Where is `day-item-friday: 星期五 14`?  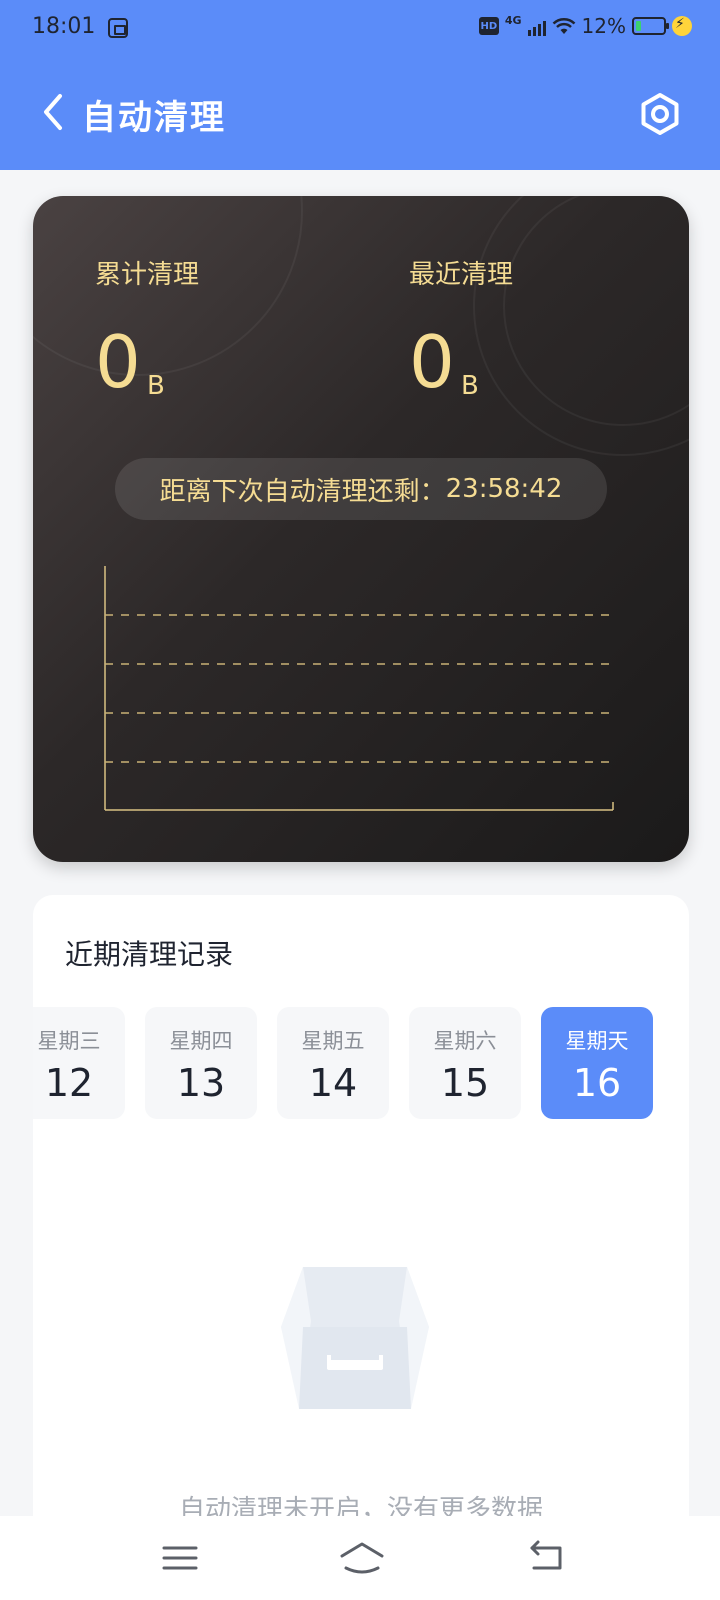 day-item-friday: 星期五 14 is located at coordinates (333, 1063).